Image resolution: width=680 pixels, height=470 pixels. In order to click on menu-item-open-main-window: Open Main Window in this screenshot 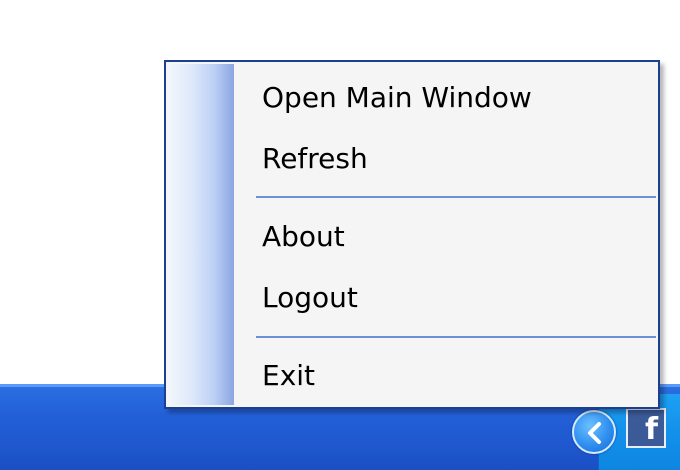, I will do `click(452, 98)`.